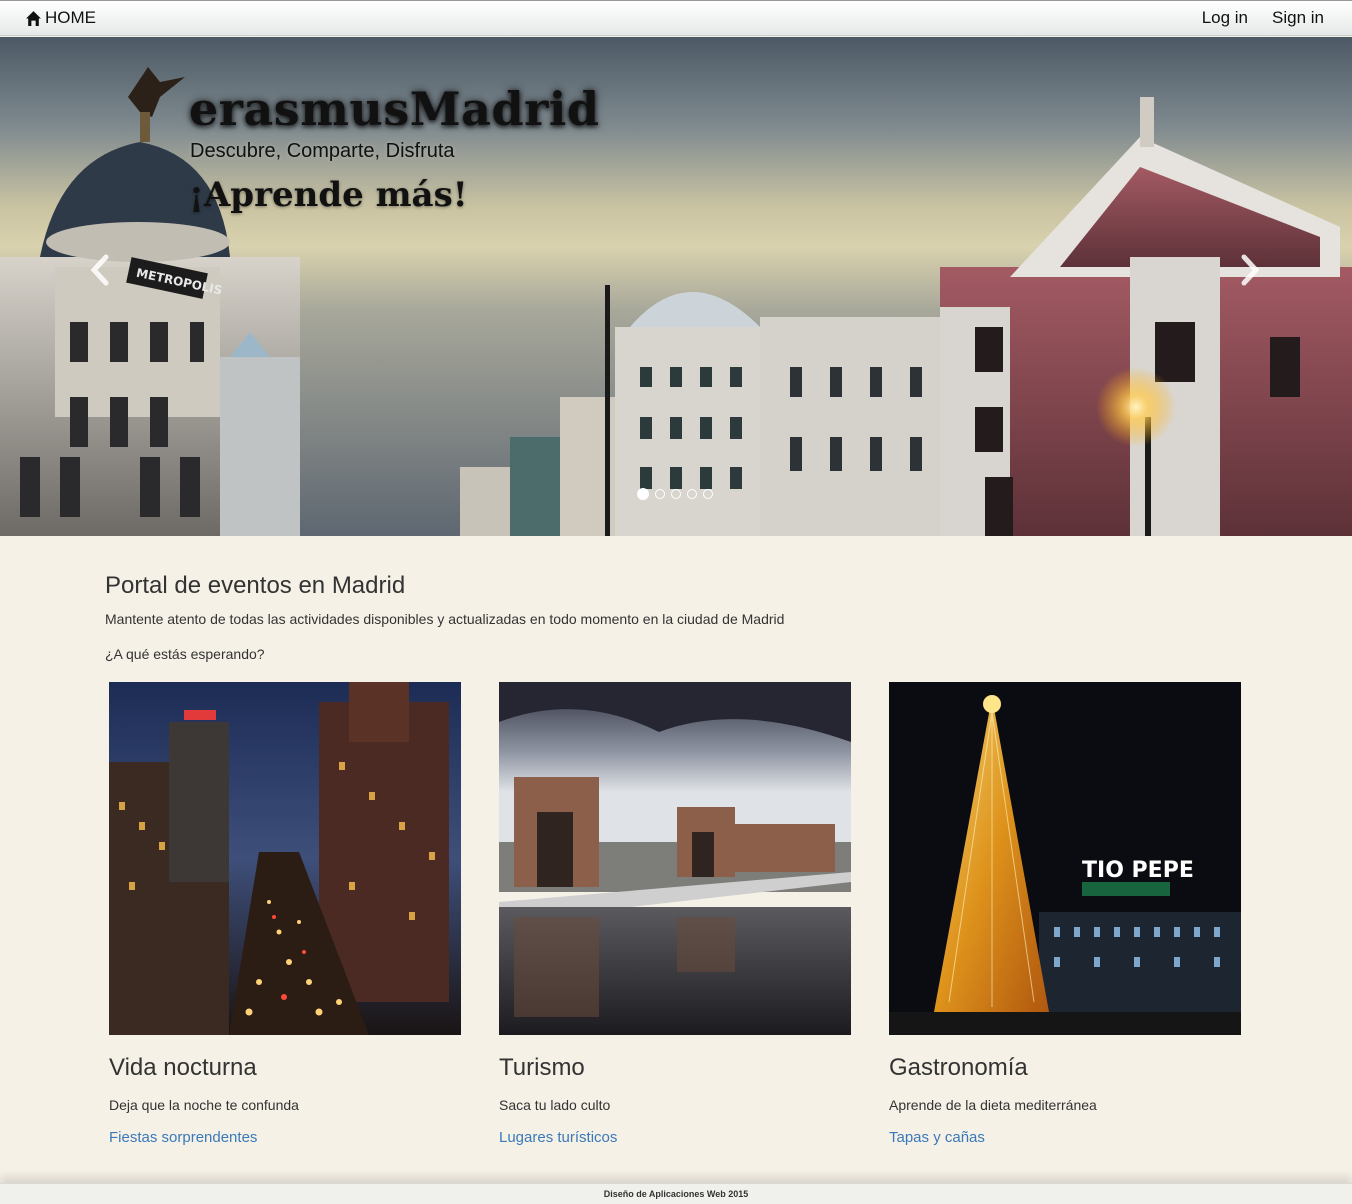 This screenshot has width=1352, height=1204. I want to click on footer: Diseño de Aplicaciones Web 2015, so click(676, 1193).